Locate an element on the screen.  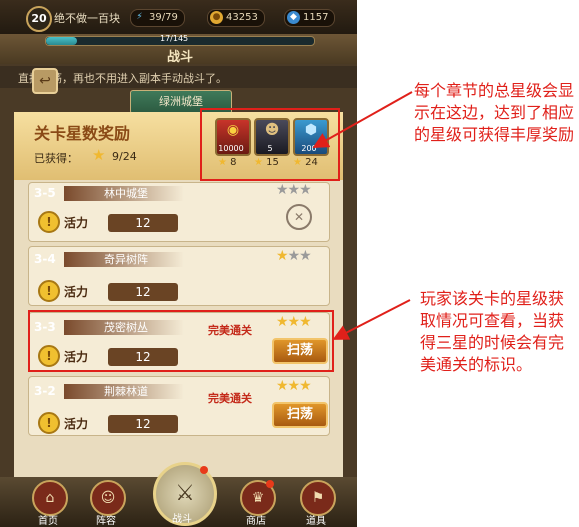
annotation-note-1: 每个章节的总星级会显示在这边，达到了相应的星级可获得丰厚奖励 is located at coordinates (494, 112).